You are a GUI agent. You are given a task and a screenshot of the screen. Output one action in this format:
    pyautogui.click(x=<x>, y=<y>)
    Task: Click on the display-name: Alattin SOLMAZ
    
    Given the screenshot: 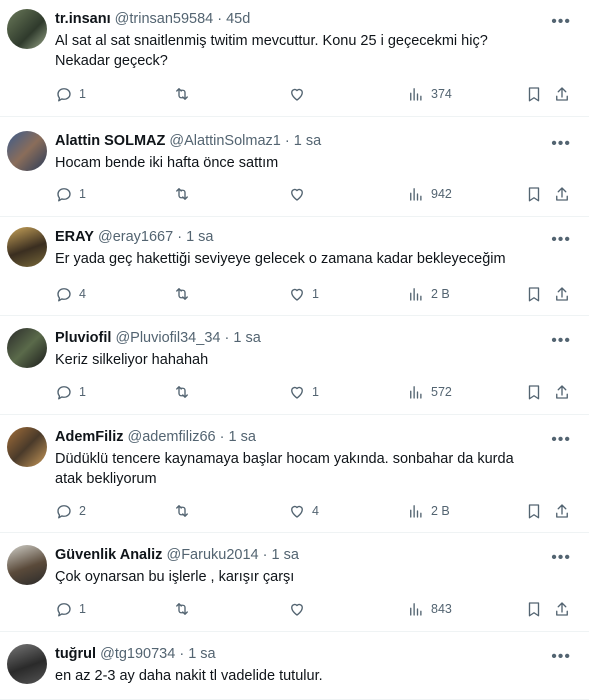 What is the action you would take?
    pyautogui.click(x=110, y=141)
    